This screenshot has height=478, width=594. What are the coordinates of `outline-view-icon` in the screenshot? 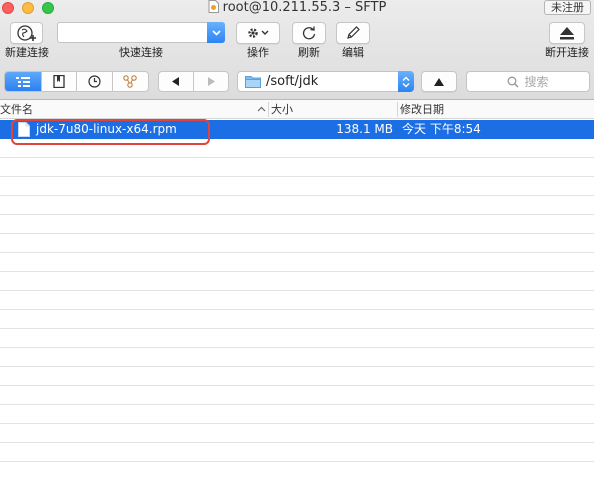 It's located at (22, 81).